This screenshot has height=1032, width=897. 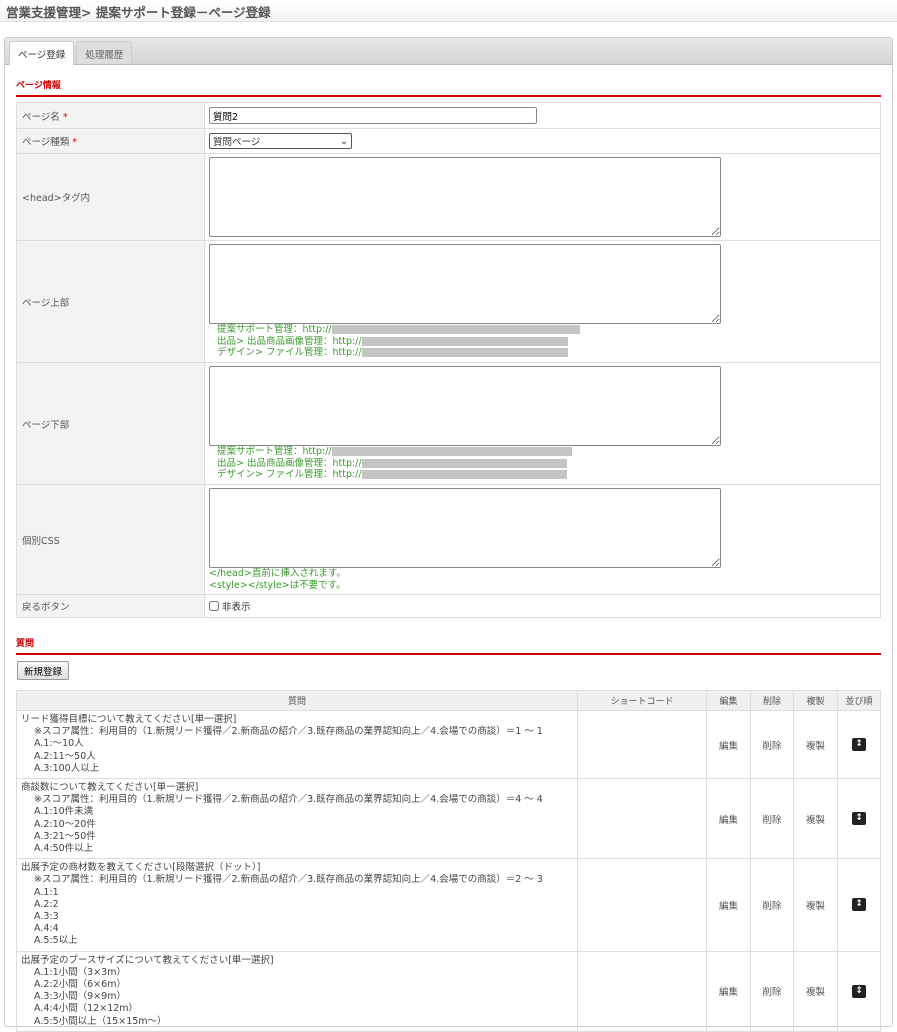 I want to click on col-shortcode: ショートコード, so click(x=642, y=700).